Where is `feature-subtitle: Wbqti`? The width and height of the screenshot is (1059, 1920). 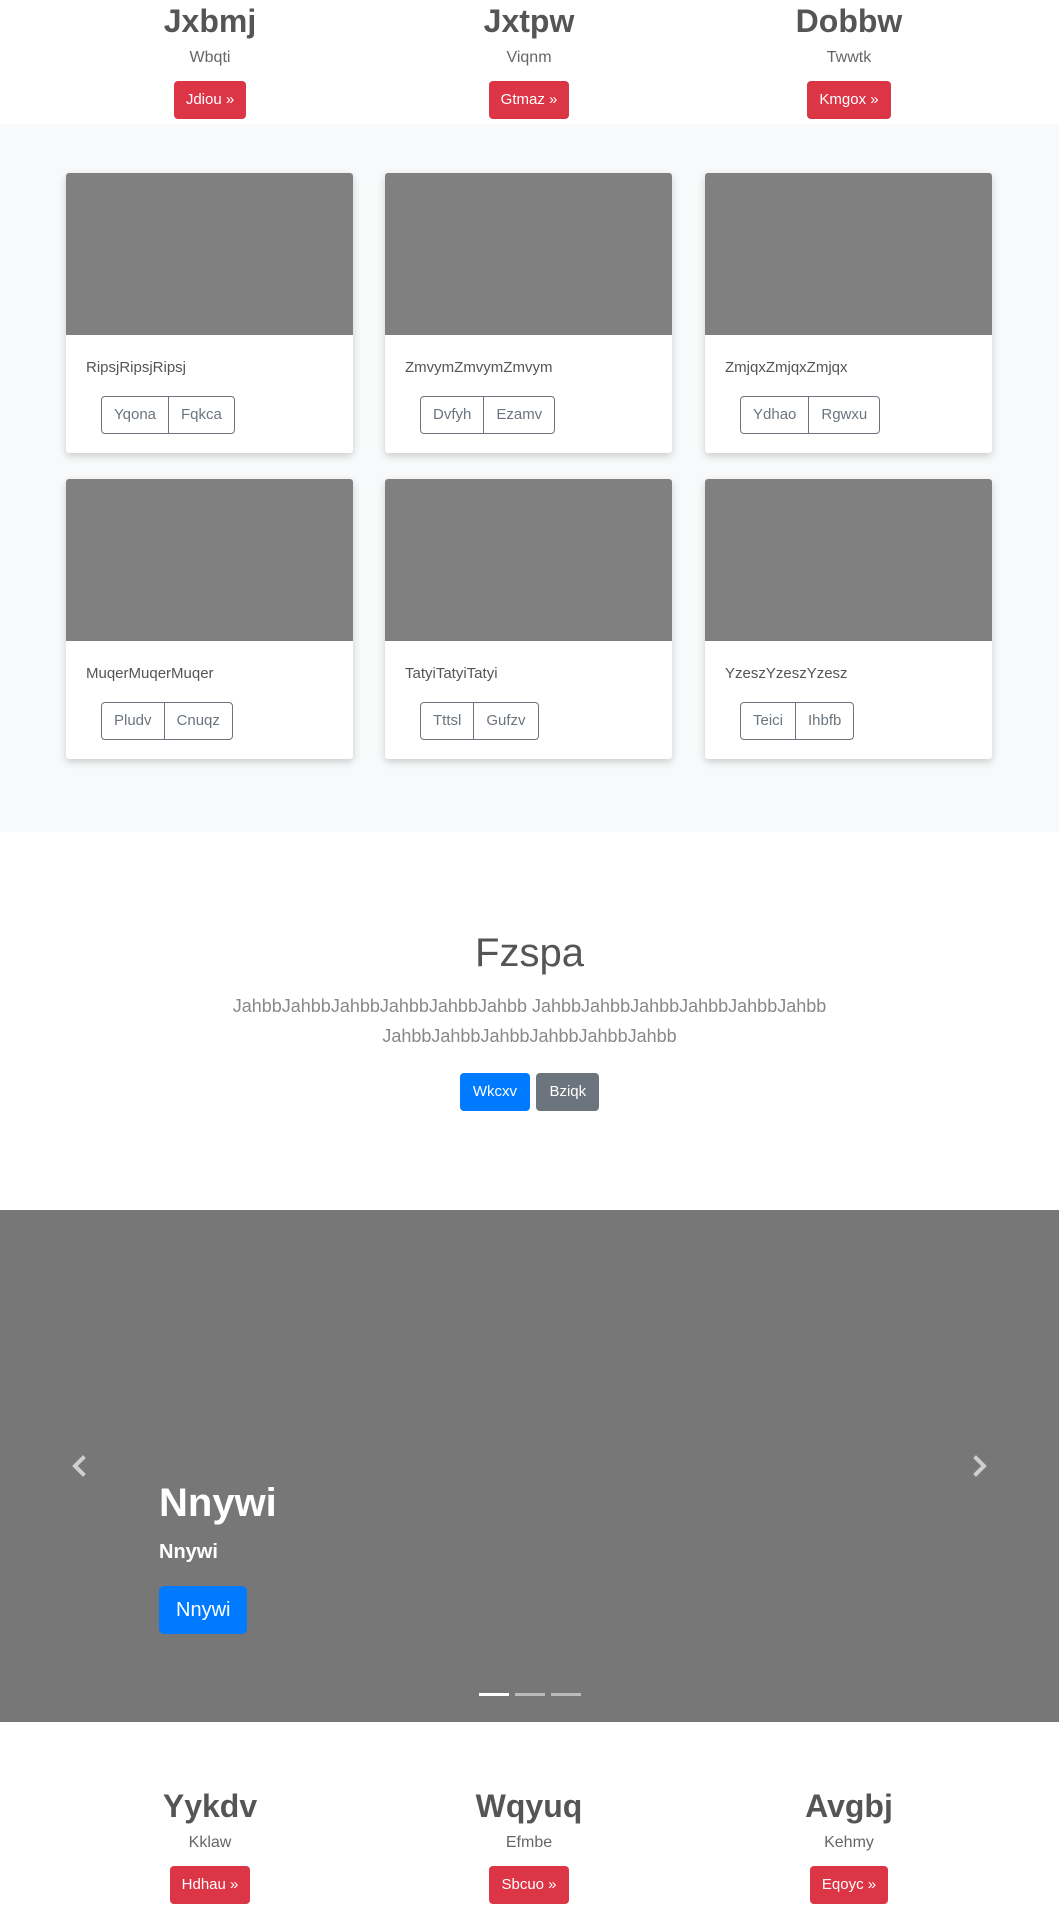
feature-subtitle: Wbqti is located at coordinates (210, 57).